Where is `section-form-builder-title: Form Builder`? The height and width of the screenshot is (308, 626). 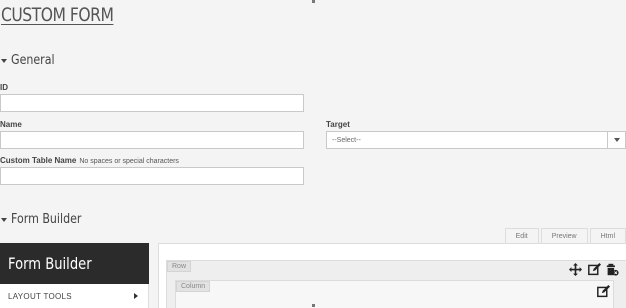
section-form-builder-title: Form Builder is located at coordinates (46, 219).